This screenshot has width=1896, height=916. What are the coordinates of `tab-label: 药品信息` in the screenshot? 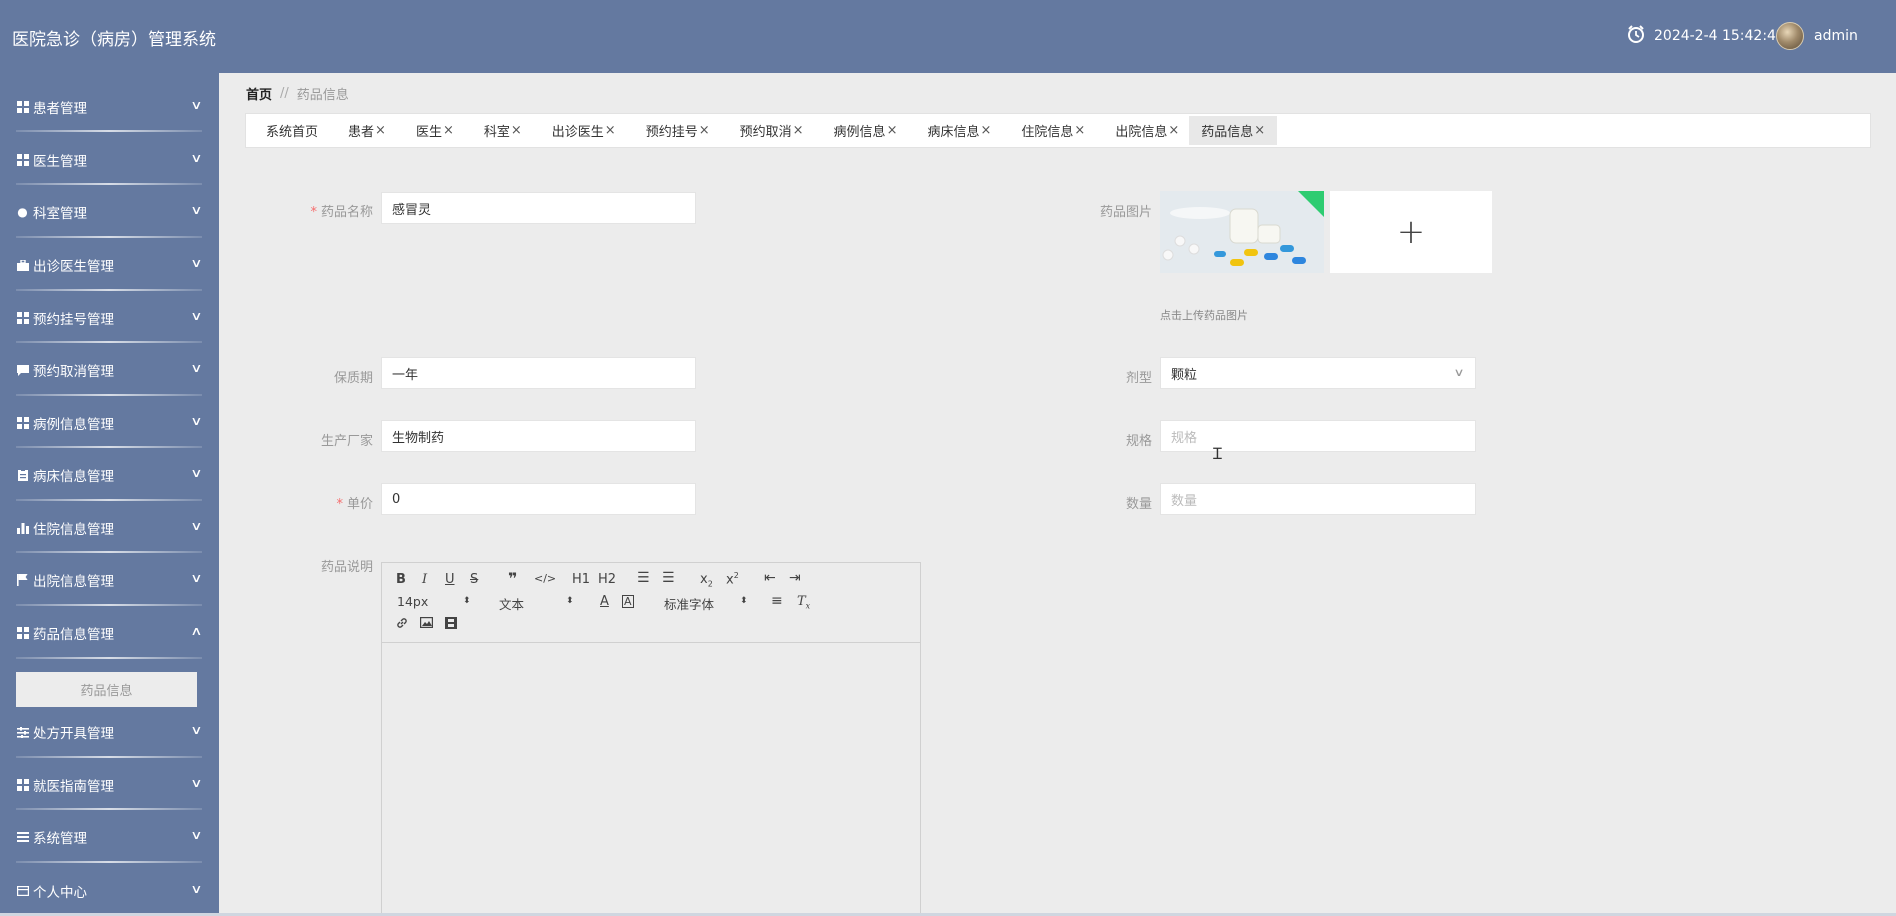 It's located at (1227, 132).